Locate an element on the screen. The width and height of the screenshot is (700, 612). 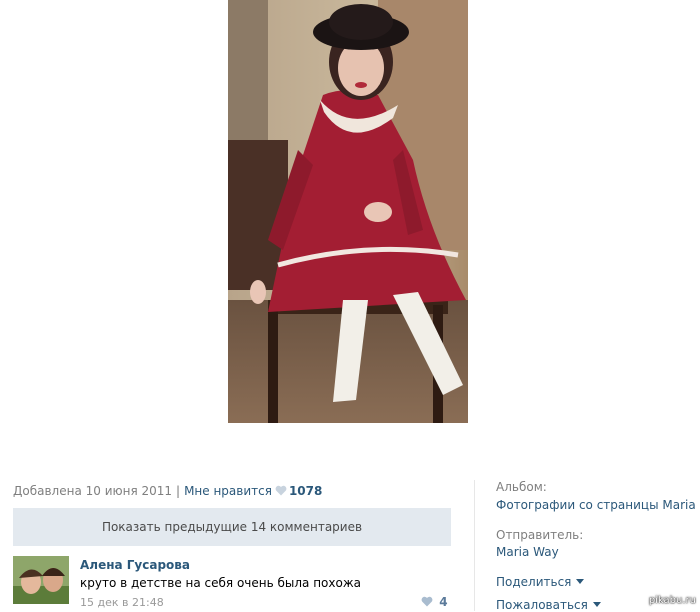
show-previous-comments-button: Показать предыдущие 14 комментариев is located at coordinates (232, 527).